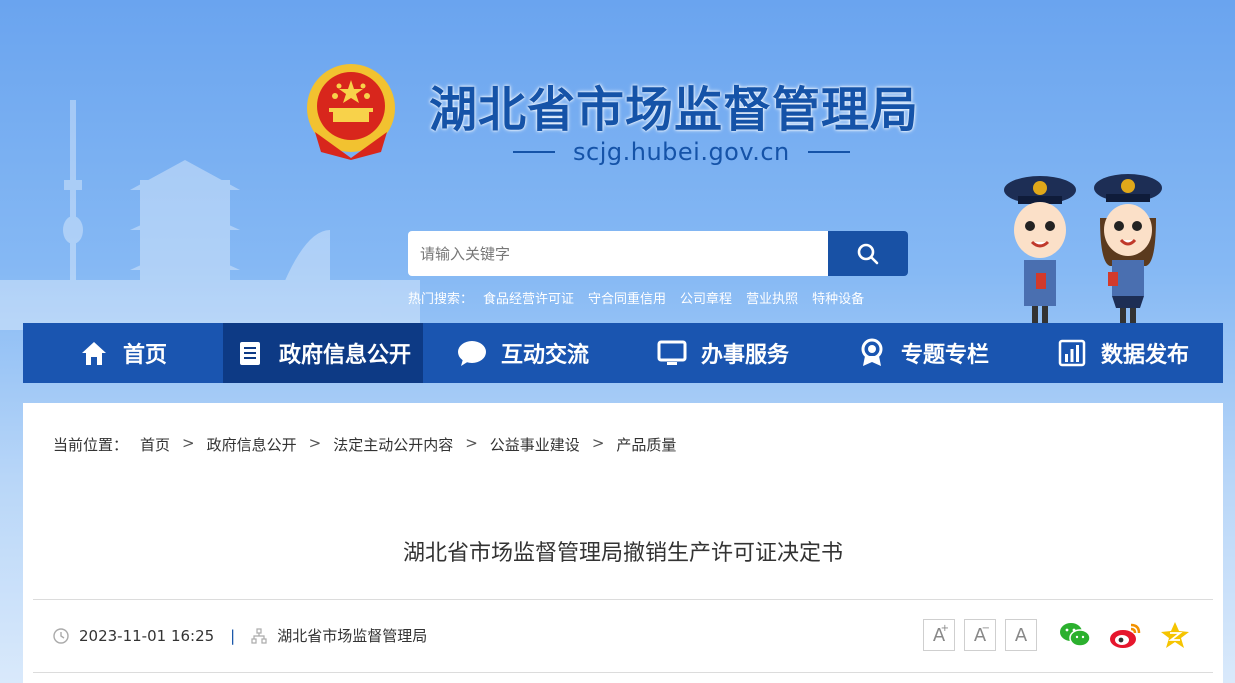 This screenshot has width=1235, height=683. What do you see at coordinates (1144, 355) in the screenshot?
I see `nav-label: 数据发布` at bounding box center [1144, 355].